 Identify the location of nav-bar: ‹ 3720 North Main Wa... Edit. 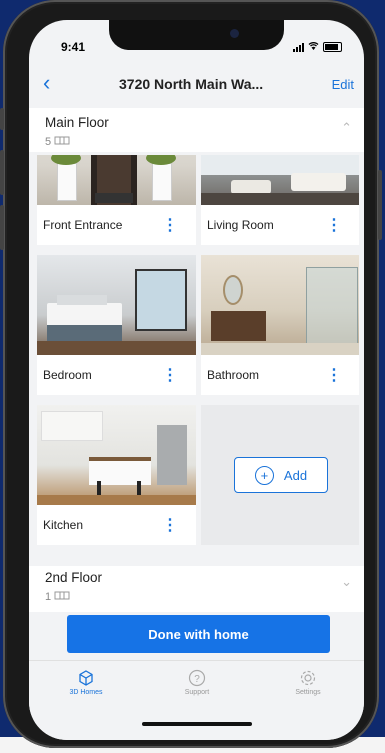
(196, 84).